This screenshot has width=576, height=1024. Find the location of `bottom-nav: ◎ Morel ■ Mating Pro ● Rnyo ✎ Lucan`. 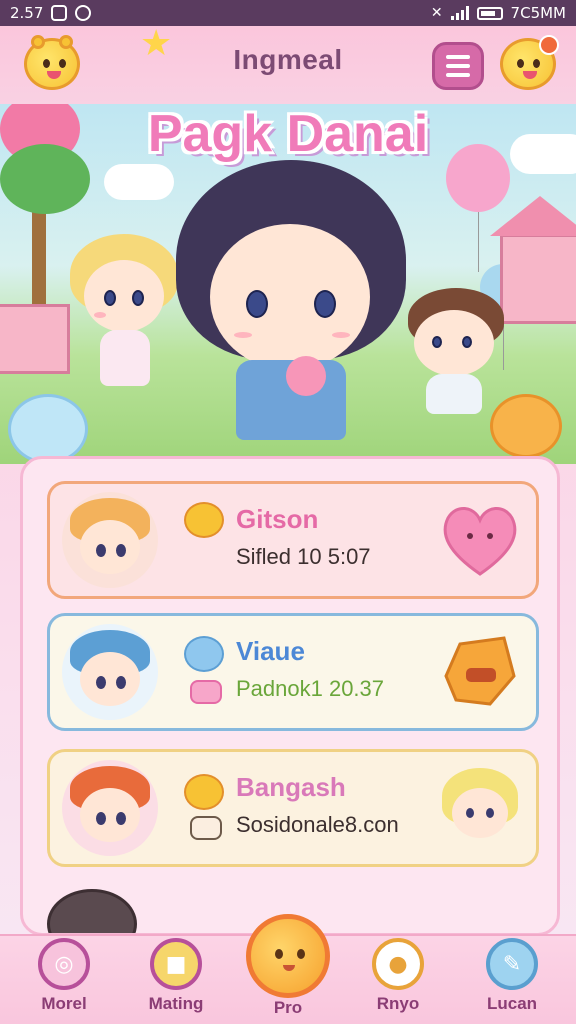

bottom-nav: ◎ Morel ■ Mating Pro ● Rnyo ✎ Lucan is located at coordinates (288, 969).